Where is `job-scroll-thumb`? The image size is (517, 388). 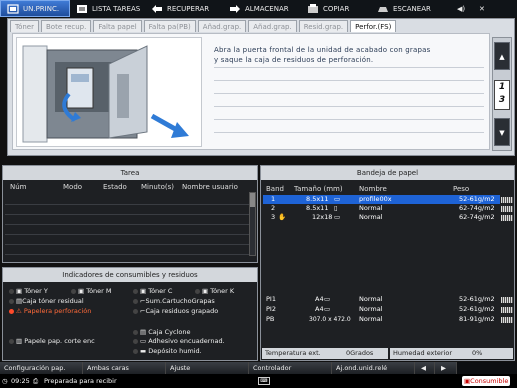 job-scroll-thumb is located at coordinates (252, 200).